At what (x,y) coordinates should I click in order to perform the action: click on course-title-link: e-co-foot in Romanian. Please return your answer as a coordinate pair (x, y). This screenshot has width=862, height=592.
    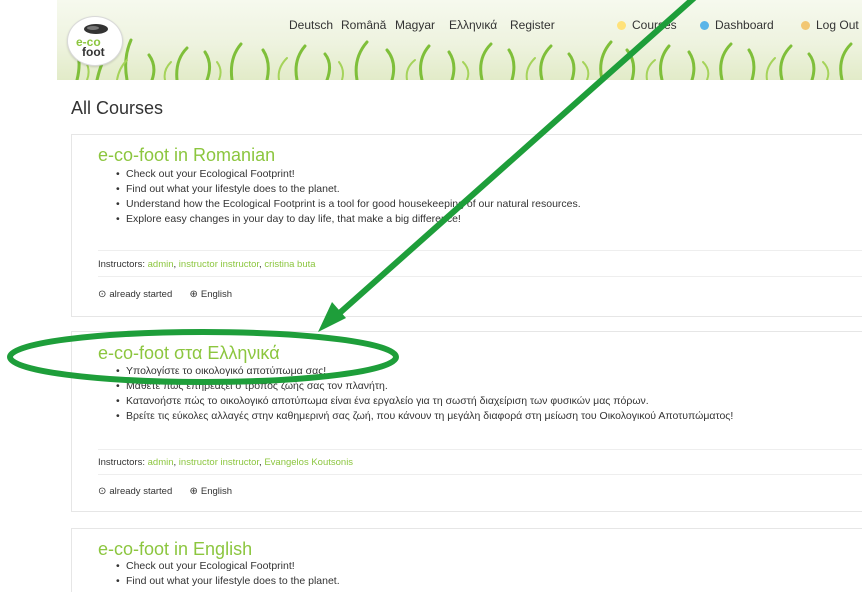
    Looking at the image, I should click on (186, 155).